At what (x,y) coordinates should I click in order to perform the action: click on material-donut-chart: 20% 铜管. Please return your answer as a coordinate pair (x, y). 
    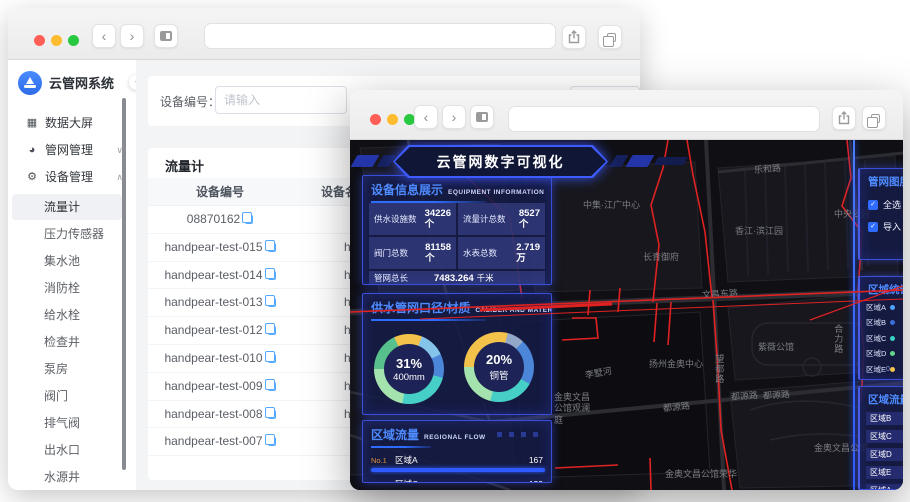
    Looking at the image, I should click on (499, 367).